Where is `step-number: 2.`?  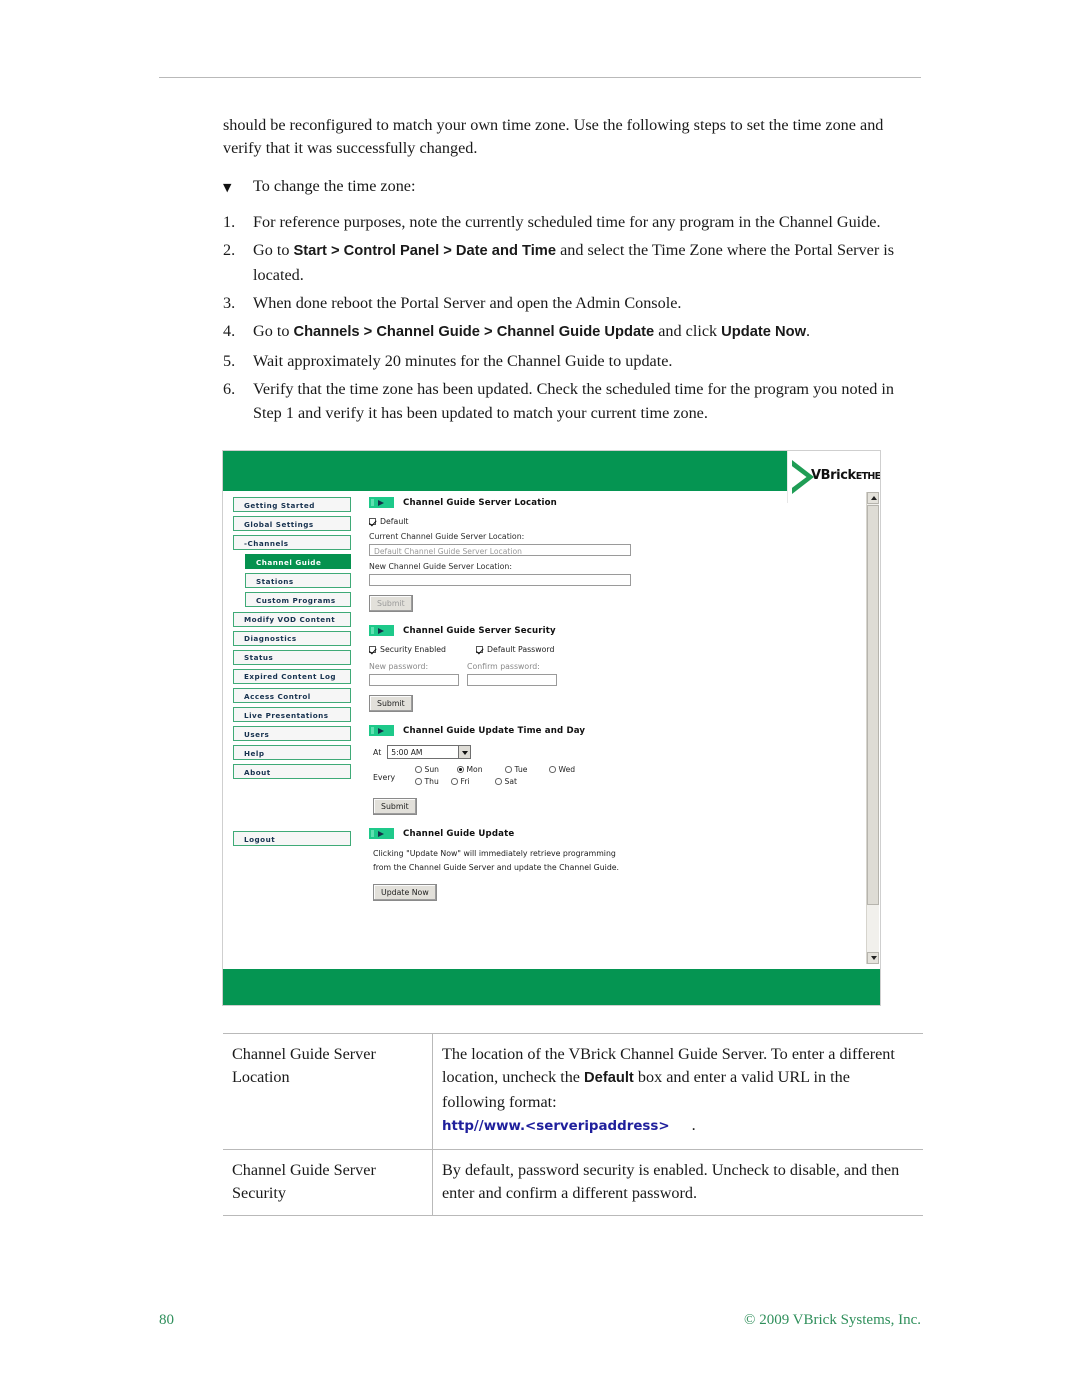
step-number: 2. is located at coordinates (229, 250).